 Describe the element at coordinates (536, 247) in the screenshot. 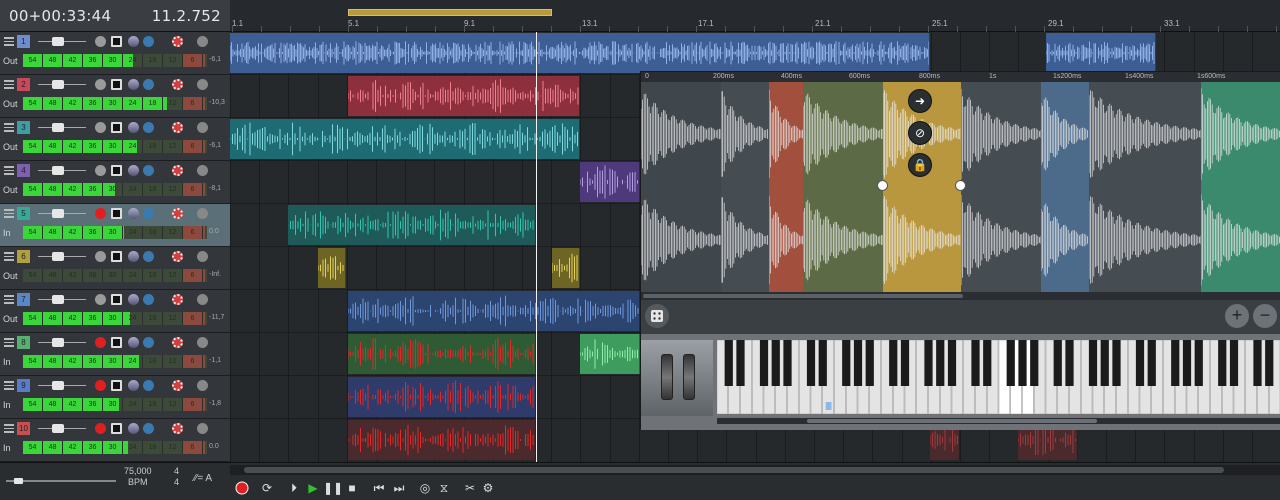

I see `playhead` at that location.